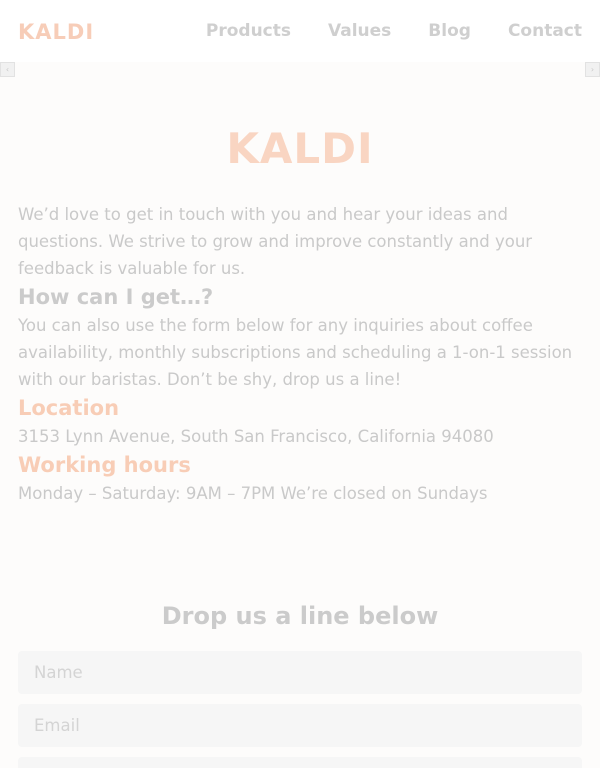 This screenshot has width=600, height=768. What do you see at coordinates (394, 31) in the screenshot?
I see `main-nav: Products Values Blog Contact` at bounding box center [394, 31].